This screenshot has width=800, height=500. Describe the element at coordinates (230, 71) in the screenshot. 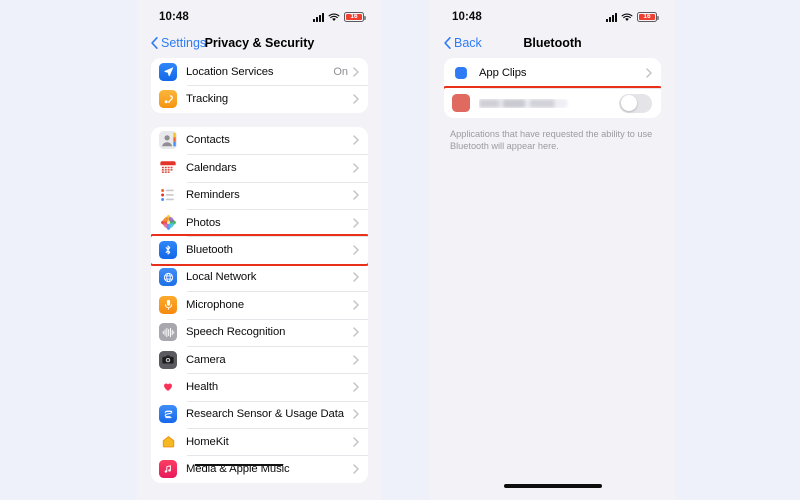

I see `list-item-label: Location Services` at that location.